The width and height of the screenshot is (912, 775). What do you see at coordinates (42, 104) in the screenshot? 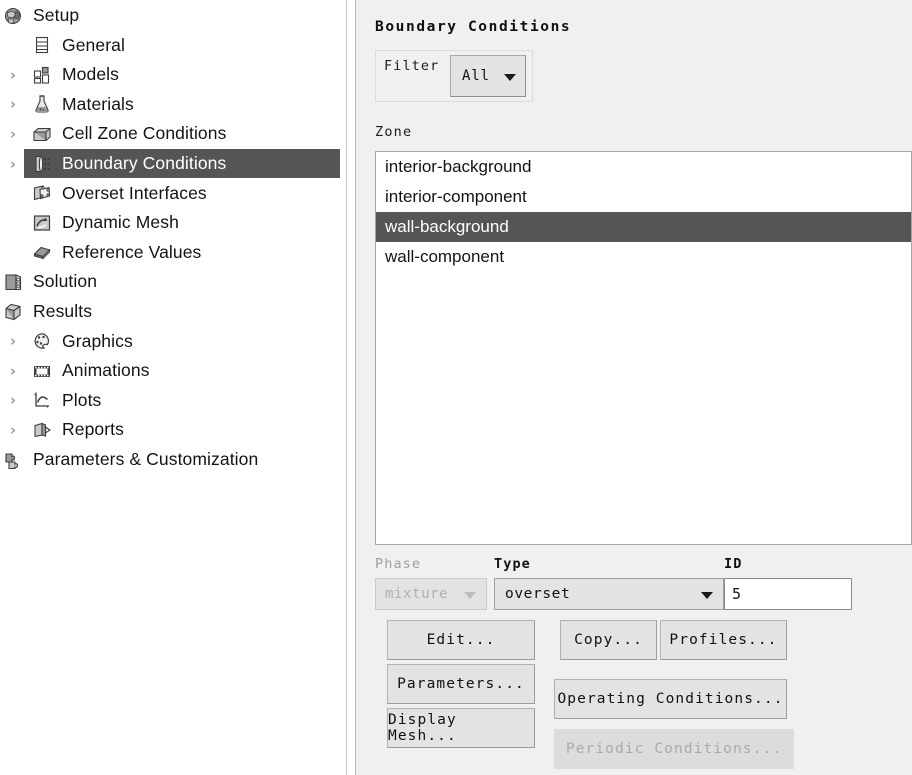
I see `materials-icon` at bounding box center [42, 104].